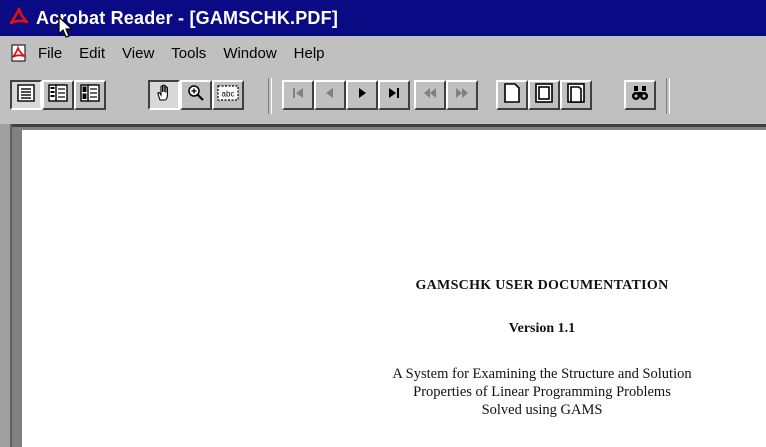 The width and height of the screenshot is (766, 447). What do you see at coordinates (138, 53) in the screenshot?
I see `menu-view: View` at bounding box center [138, 53].